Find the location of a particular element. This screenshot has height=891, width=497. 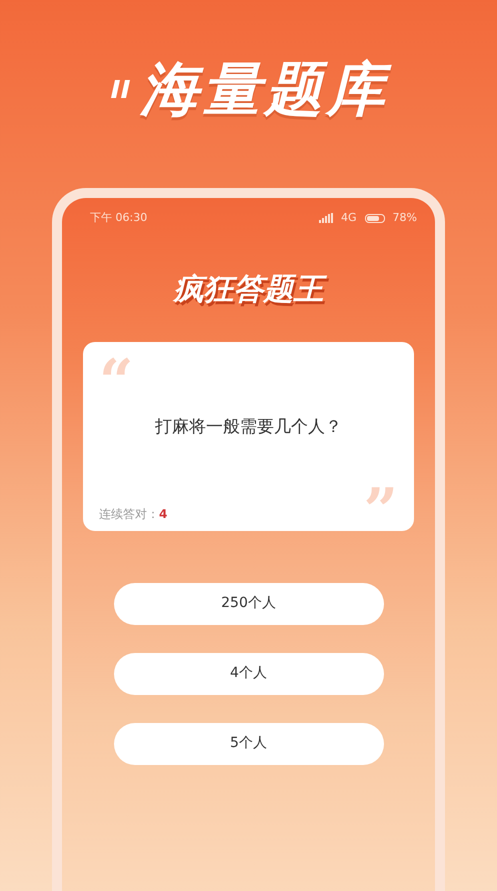

quote-mark-icon is located at coordinates (120, 89).